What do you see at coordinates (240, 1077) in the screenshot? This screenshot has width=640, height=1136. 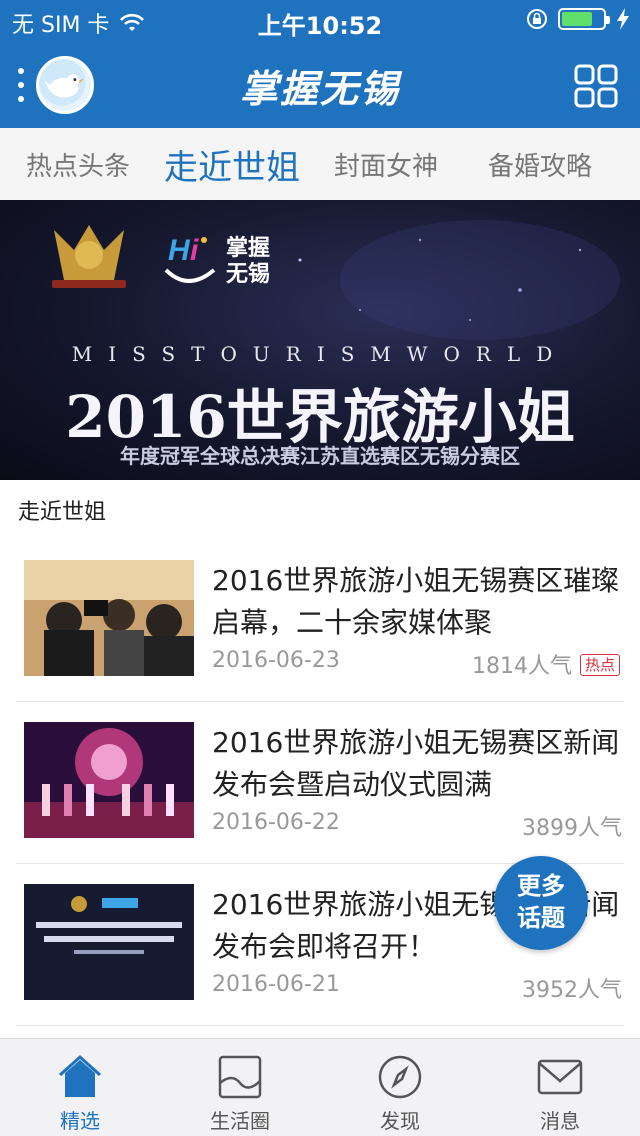 I see `image-icon` at bounding box center [240, 1077].